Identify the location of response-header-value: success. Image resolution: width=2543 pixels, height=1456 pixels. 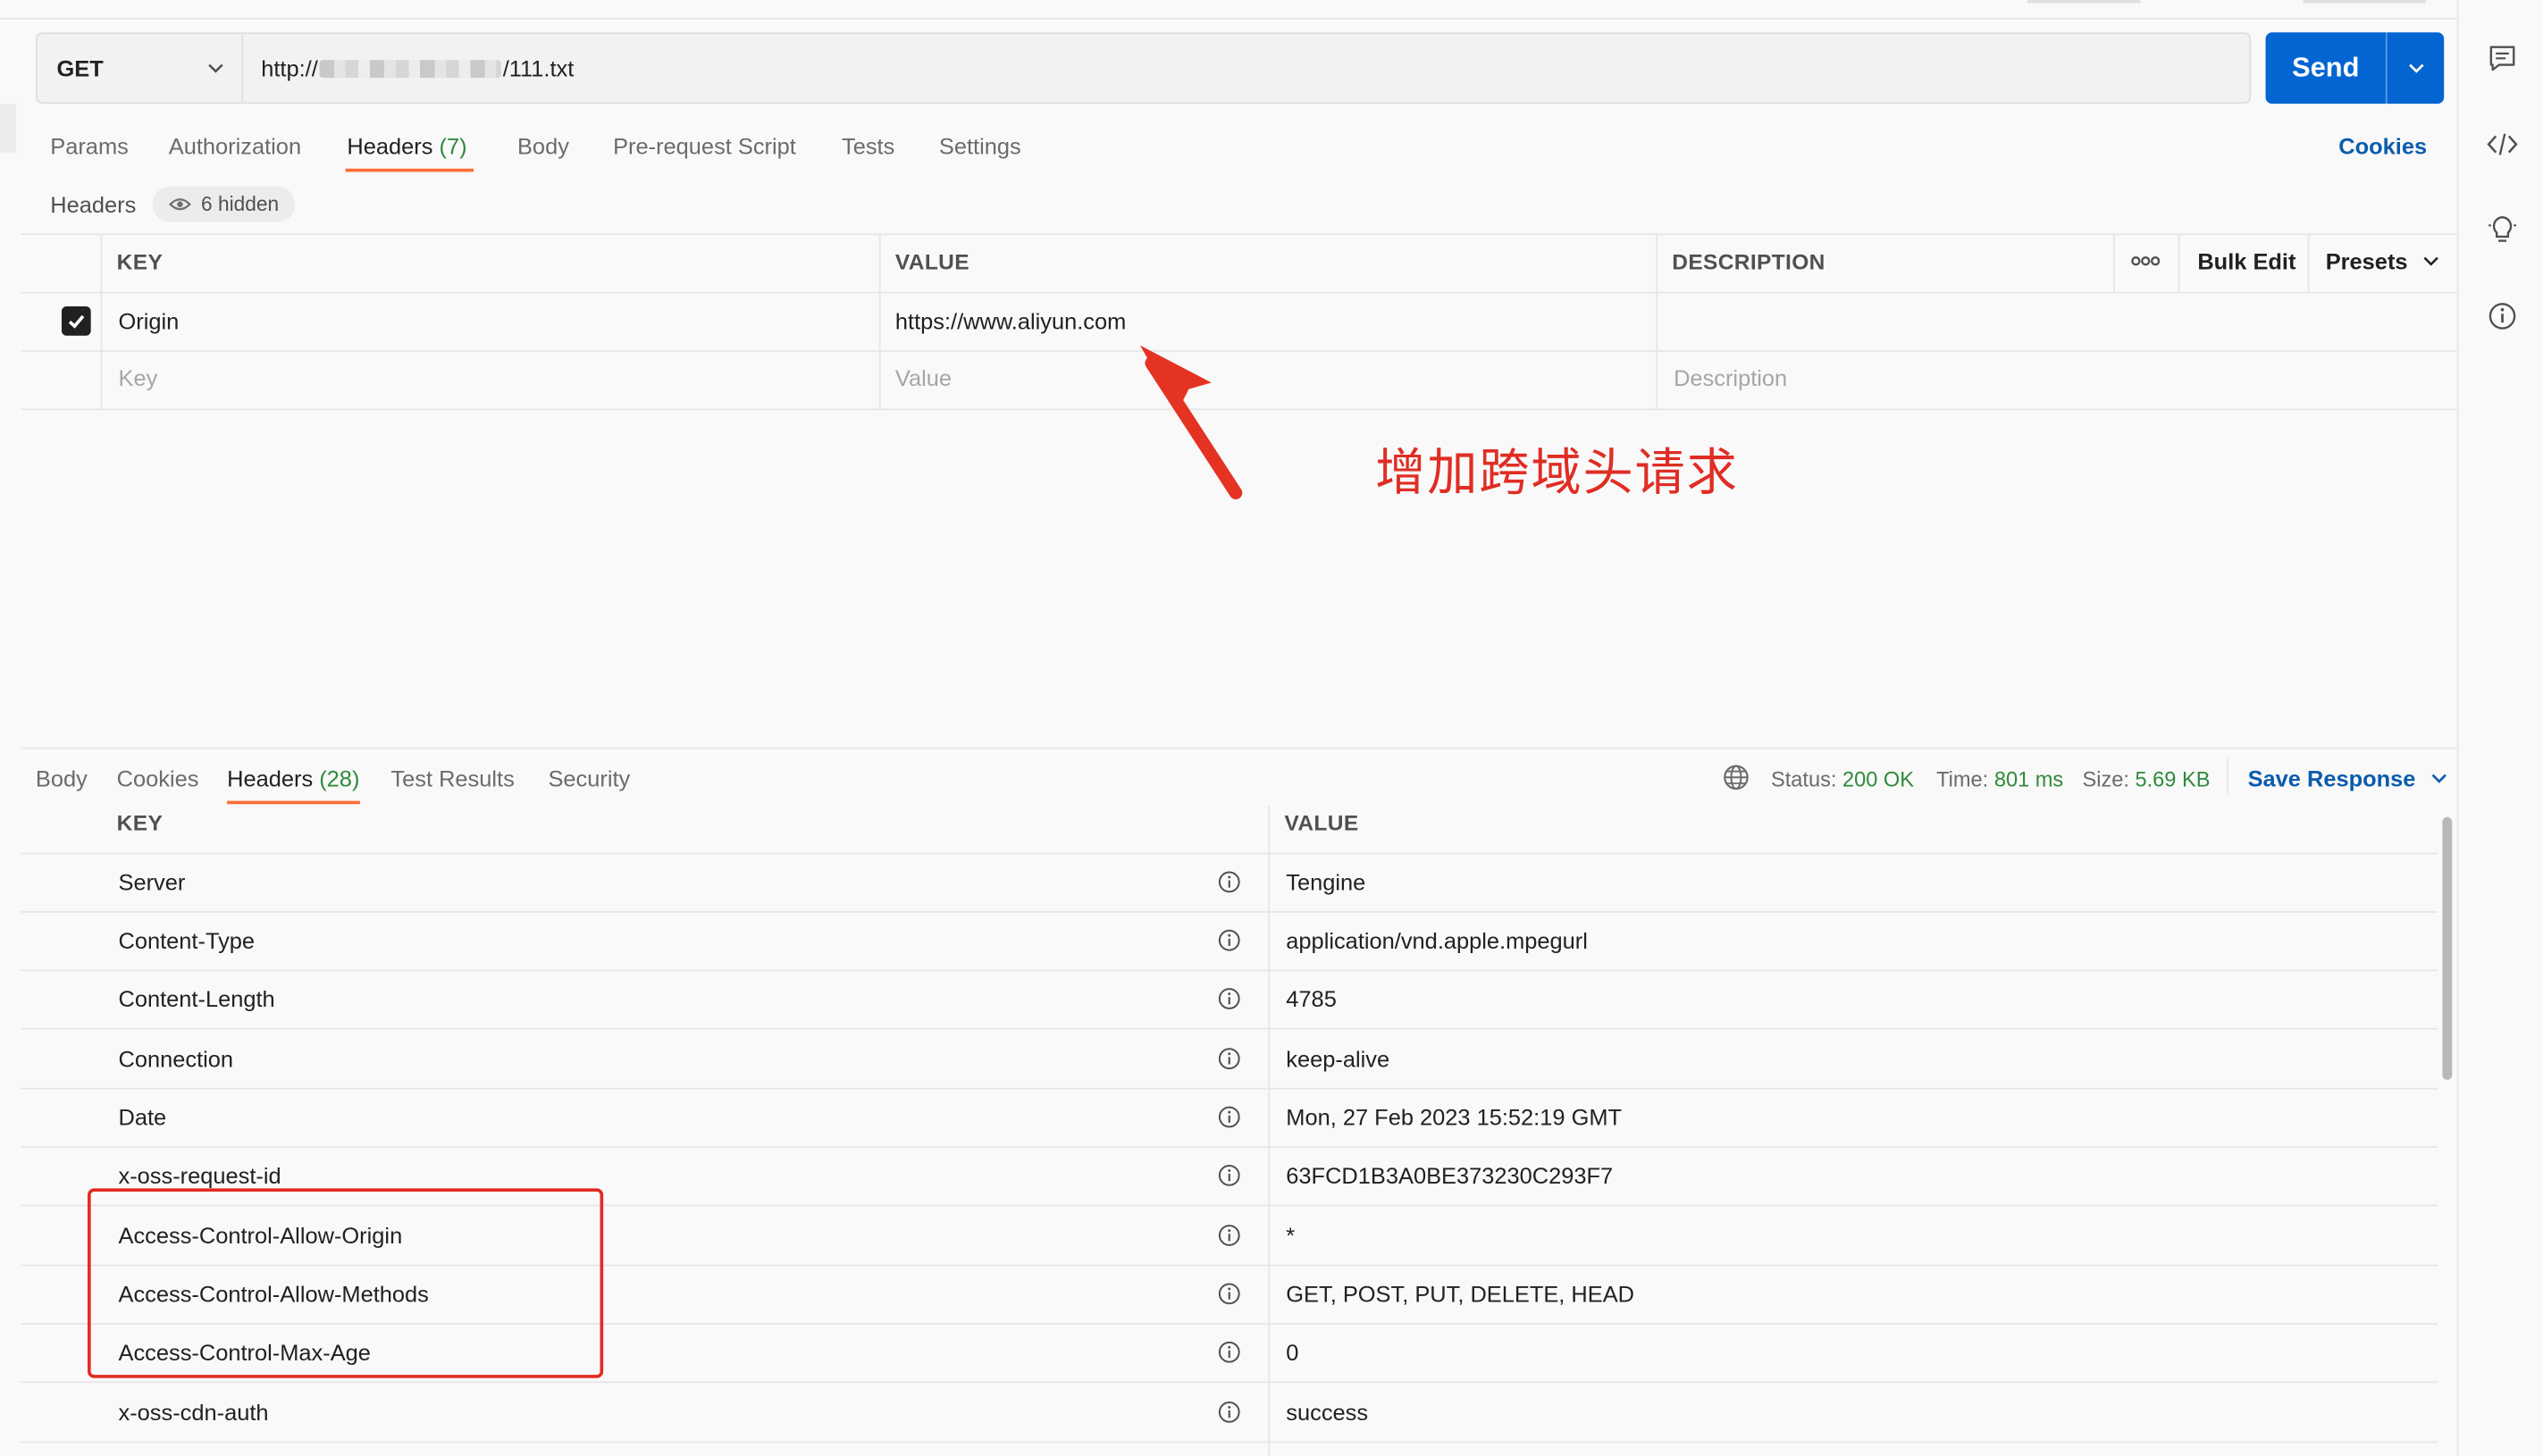
(1327, 1412).